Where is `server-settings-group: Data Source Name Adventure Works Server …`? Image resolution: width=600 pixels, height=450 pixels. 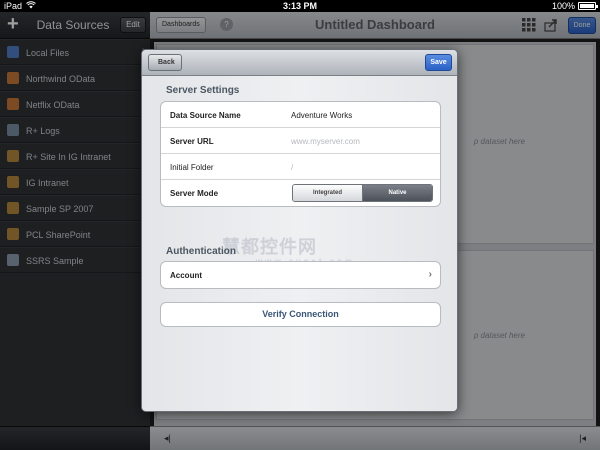 server-settings-group: Data Source Name Adventure Works Server … is located at coordinates (300, 154).